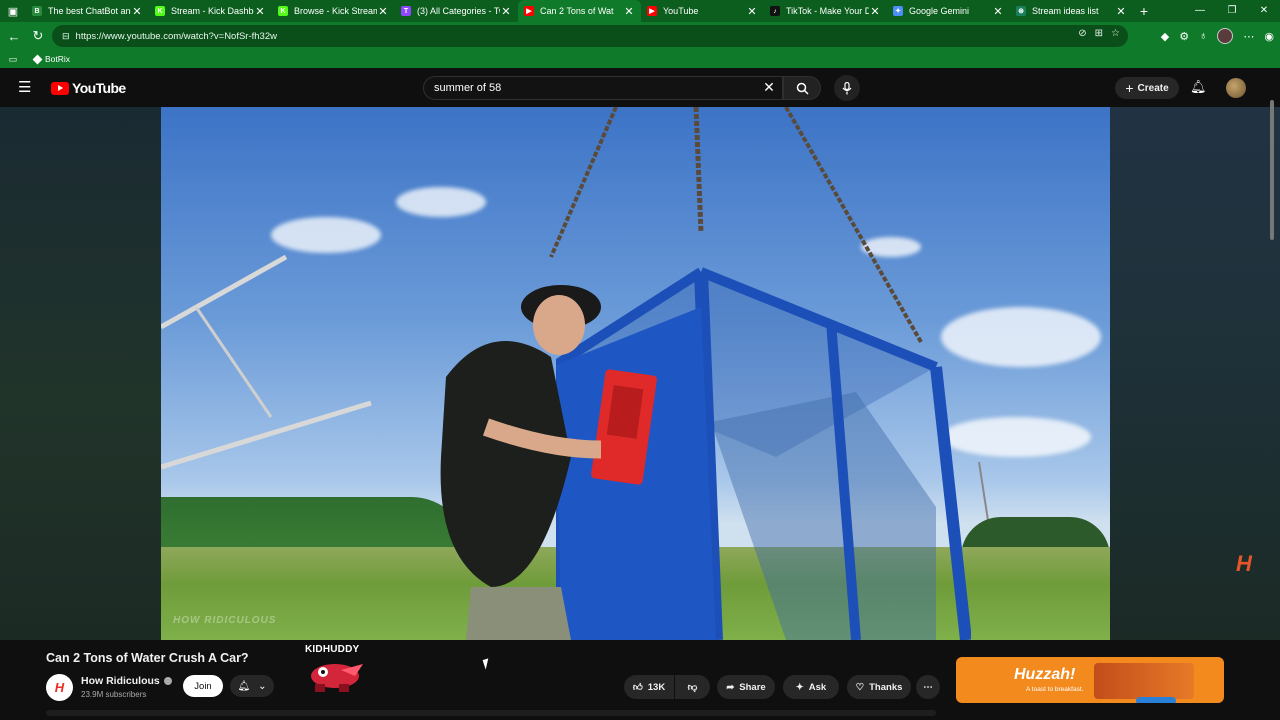 The image size is (1280, 720). I want to click on kidhuddy-label: KIDHUDDY, so click(332, 649).